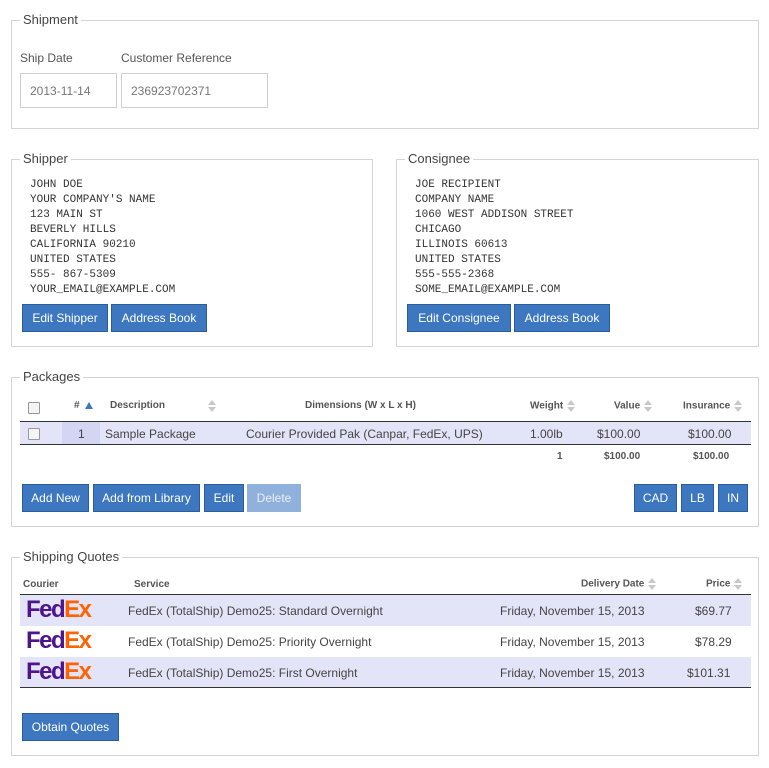 The image size is (769, 768). What do you see at coordinates (455, 275) in the screenshot?
I see `consignee-address-line: 555-555-2368` at bounding box center [455, 275].